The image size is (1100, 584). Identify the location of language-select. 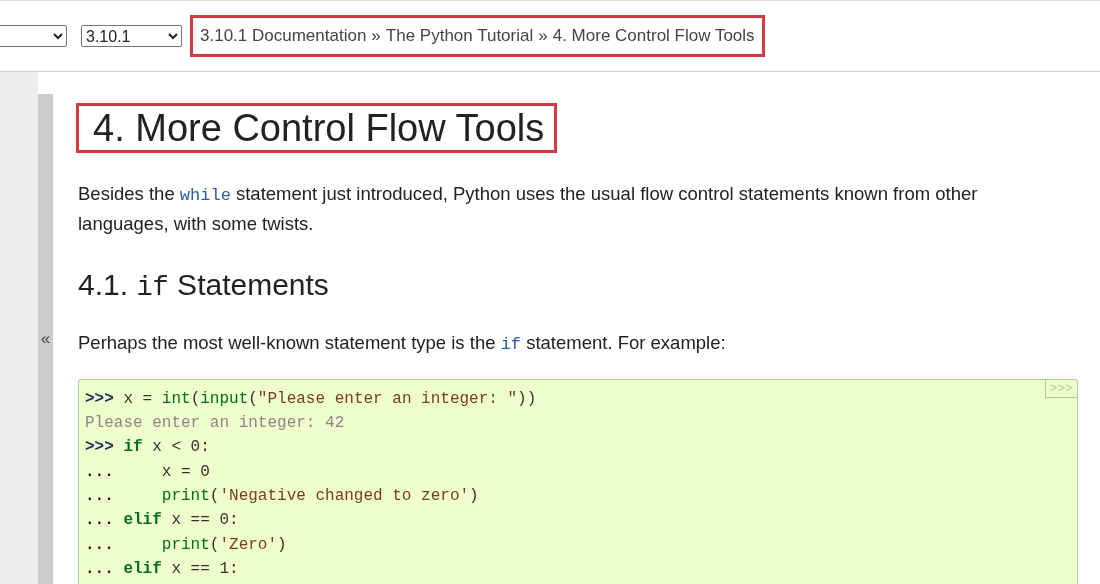
(33, 36).